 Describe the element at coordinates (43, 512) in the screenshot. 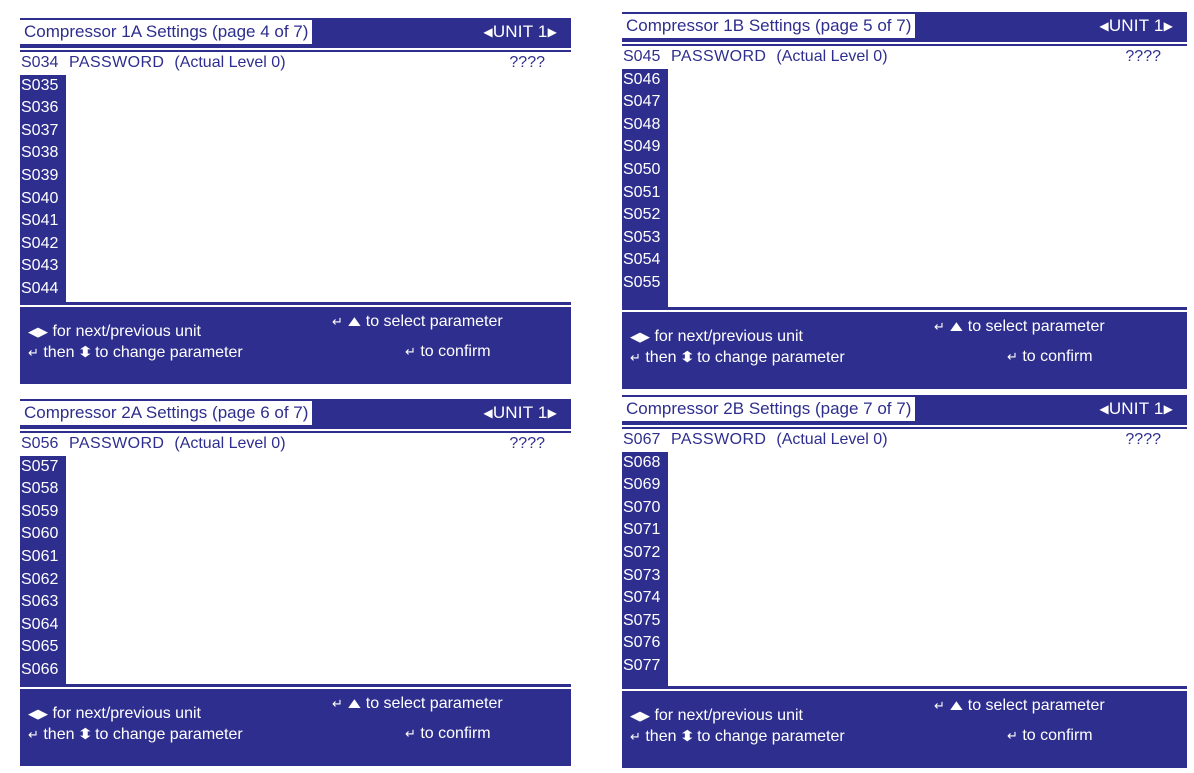

I see `parameter-code: S059` at that location.